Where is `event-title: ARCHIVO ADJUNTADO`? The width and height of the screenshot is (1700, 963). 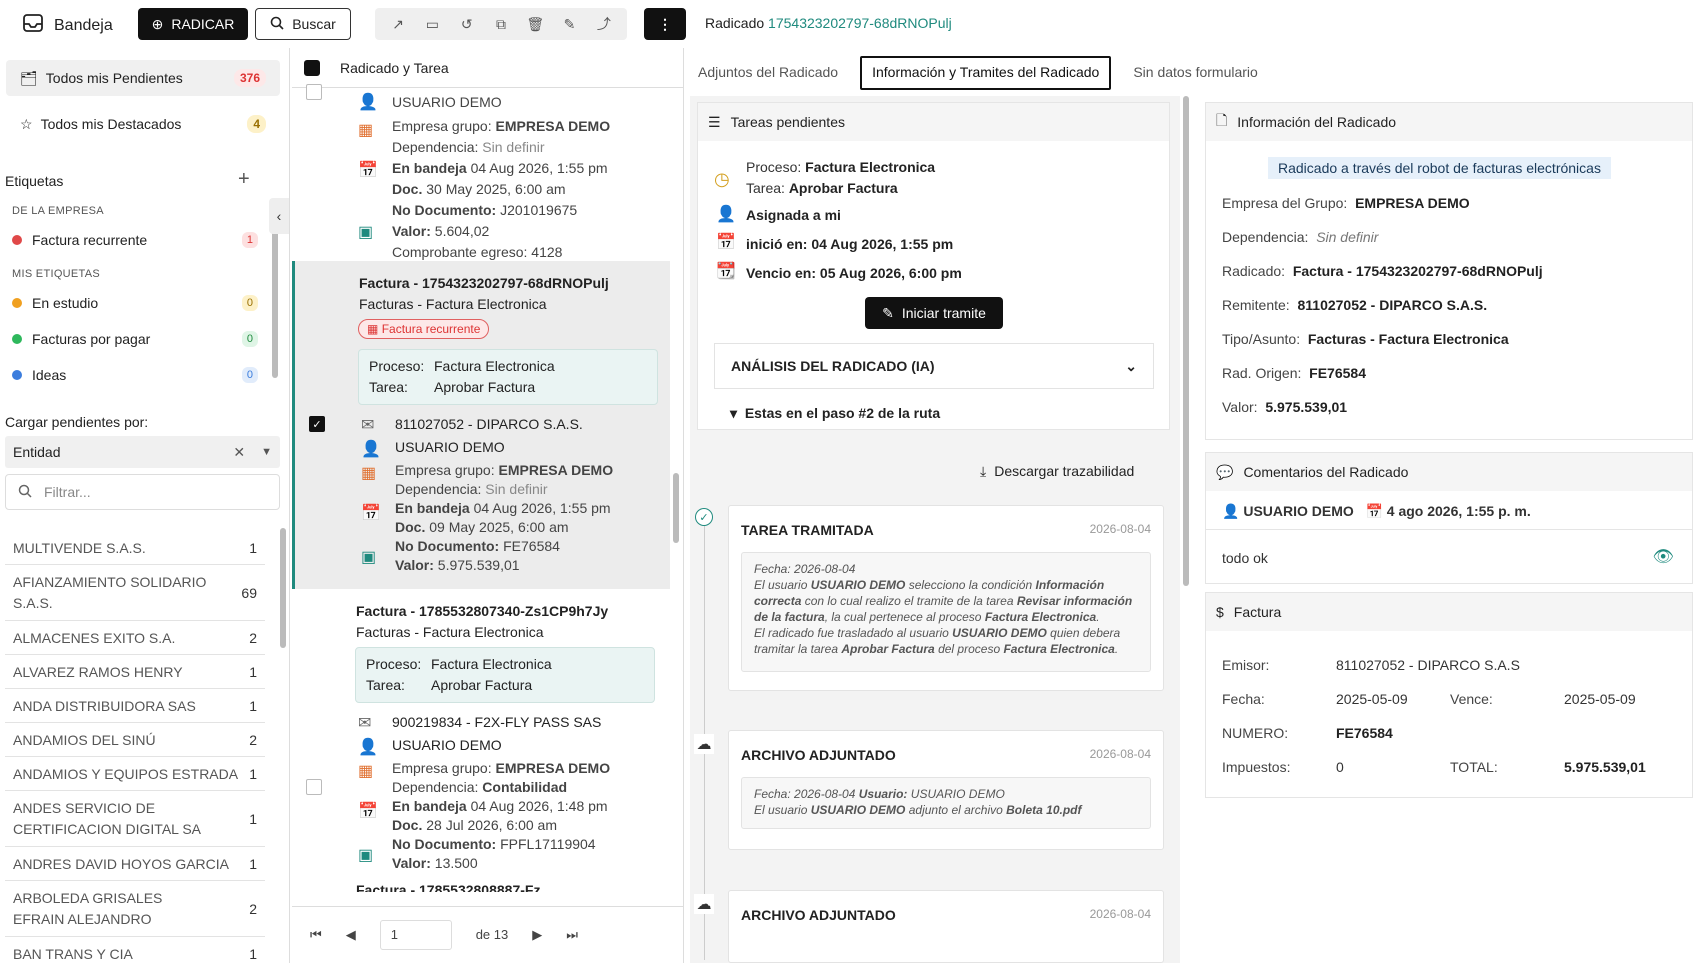 event-title: ARCHIVO ADJUNTADO is located at coordinates (818, 755).